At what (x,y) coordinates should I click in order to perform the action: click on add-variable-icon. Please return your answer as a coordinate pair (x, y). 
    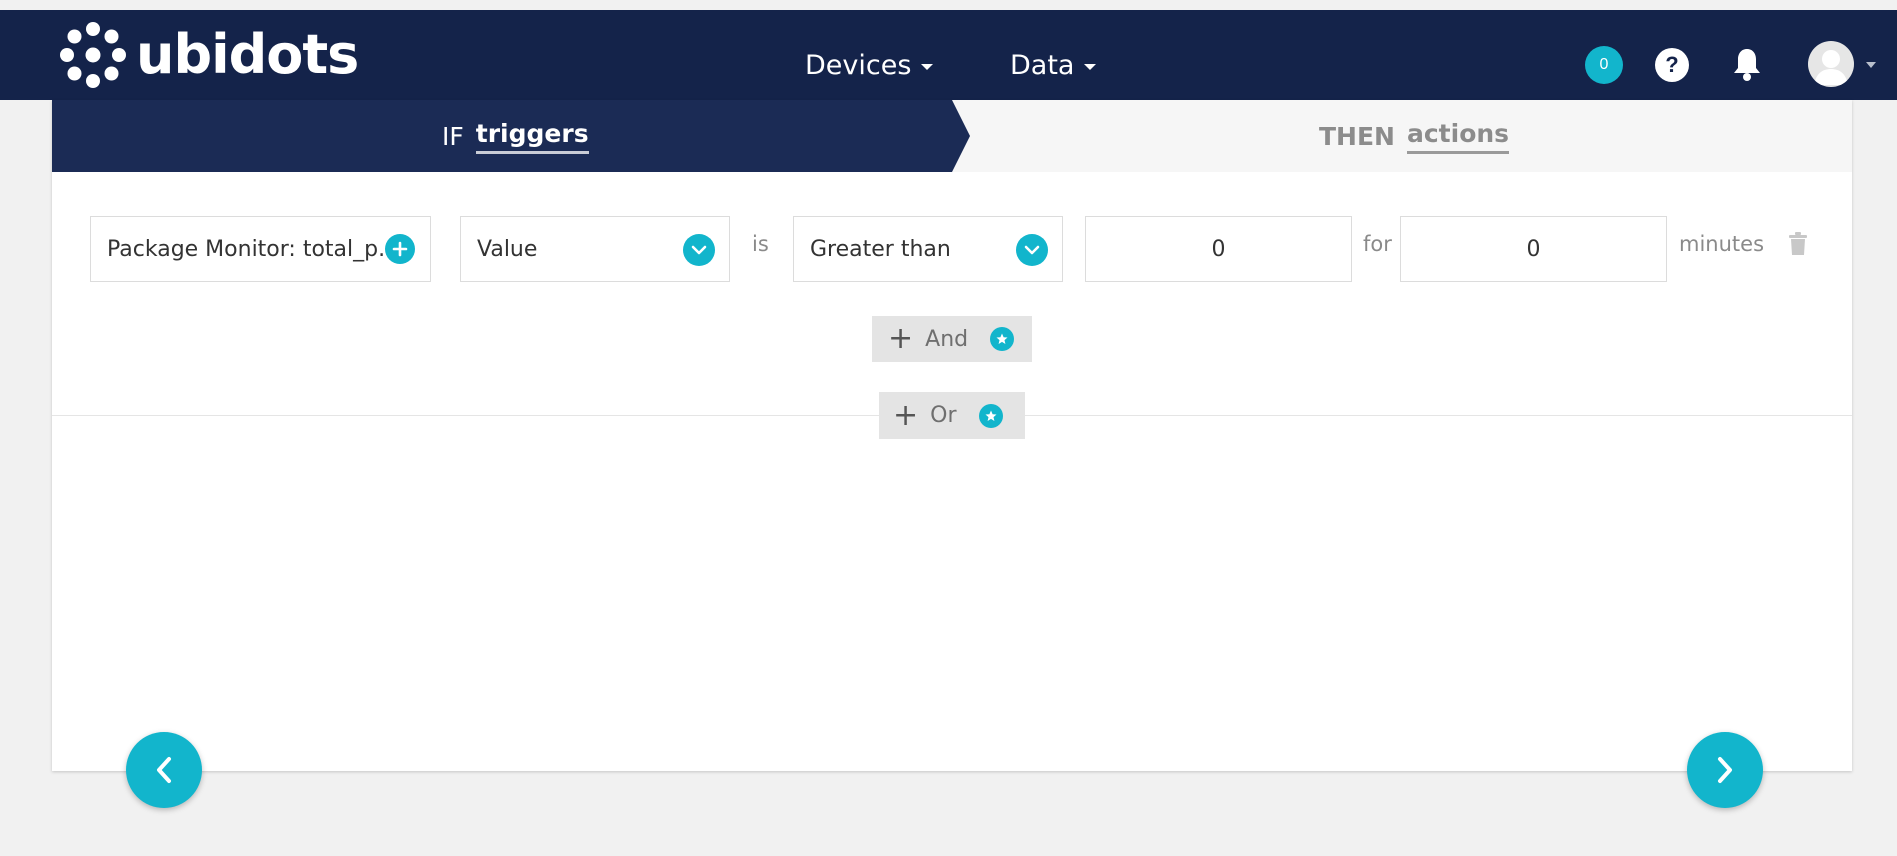
    Looking at the image, I should click on (400, 249).